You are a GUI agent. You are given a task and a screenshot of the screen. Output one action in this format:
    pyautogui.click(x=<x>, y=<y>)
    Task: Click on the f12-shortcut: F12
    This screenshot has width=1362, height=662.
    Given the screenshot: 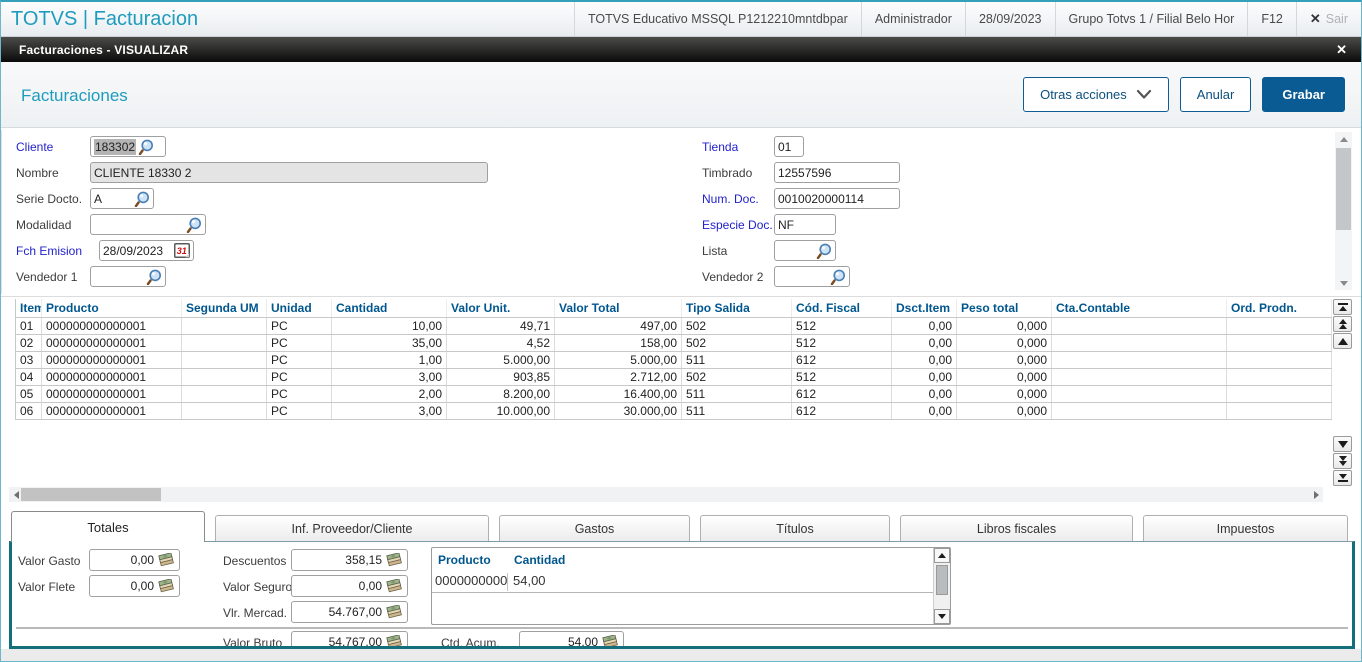 What is the action you would take?
    pyautogui.click(x=1271, y=19)
    